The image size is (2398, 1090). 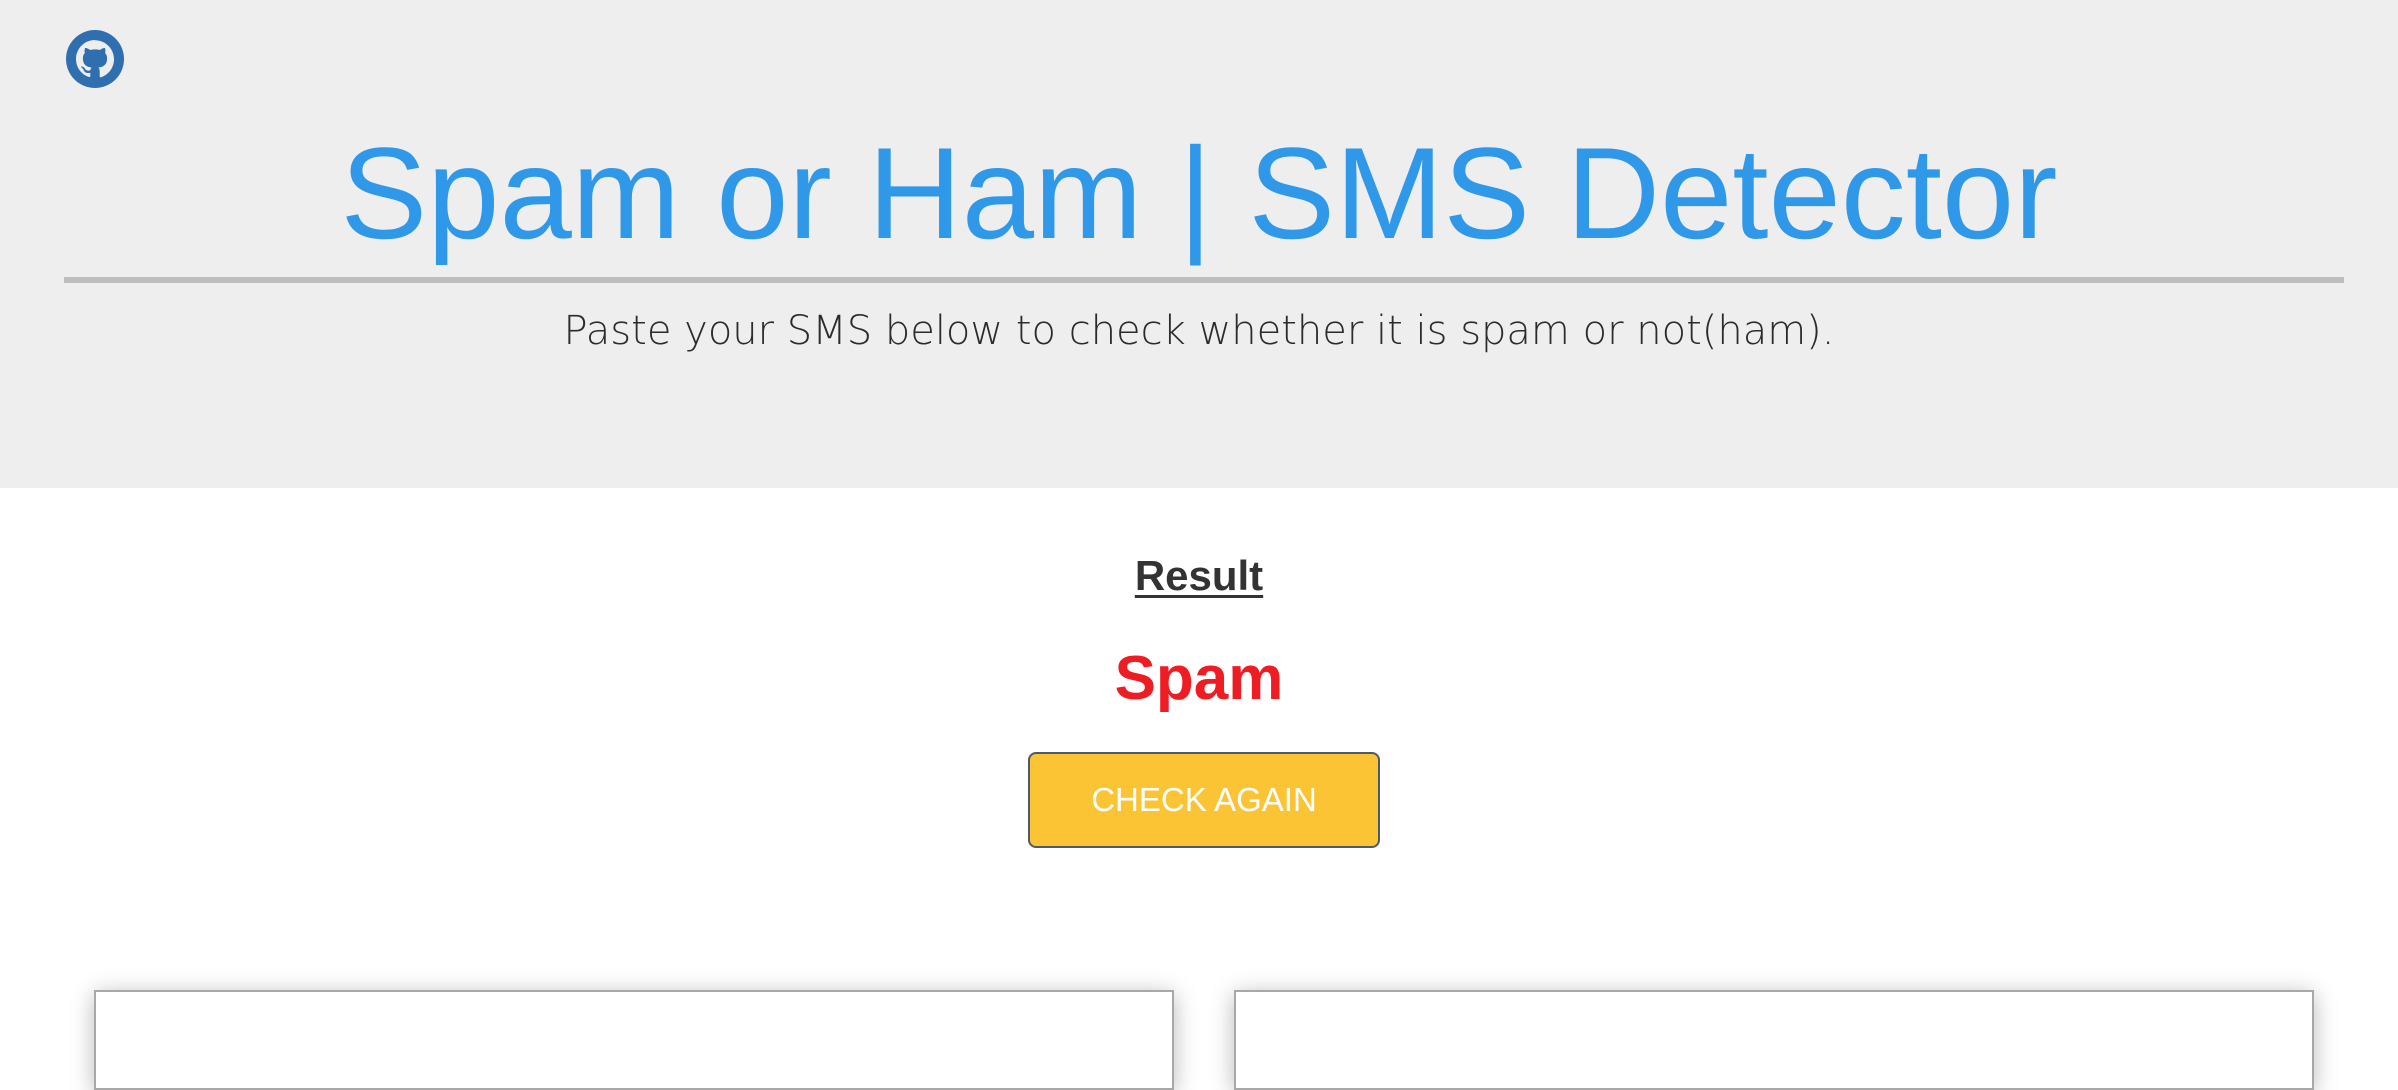 What do you see at coordinates (1199, 193) in the screenshot?
I see `page-title: Spam or Ham | SMS Detector` at bounding box center [1199, 193].